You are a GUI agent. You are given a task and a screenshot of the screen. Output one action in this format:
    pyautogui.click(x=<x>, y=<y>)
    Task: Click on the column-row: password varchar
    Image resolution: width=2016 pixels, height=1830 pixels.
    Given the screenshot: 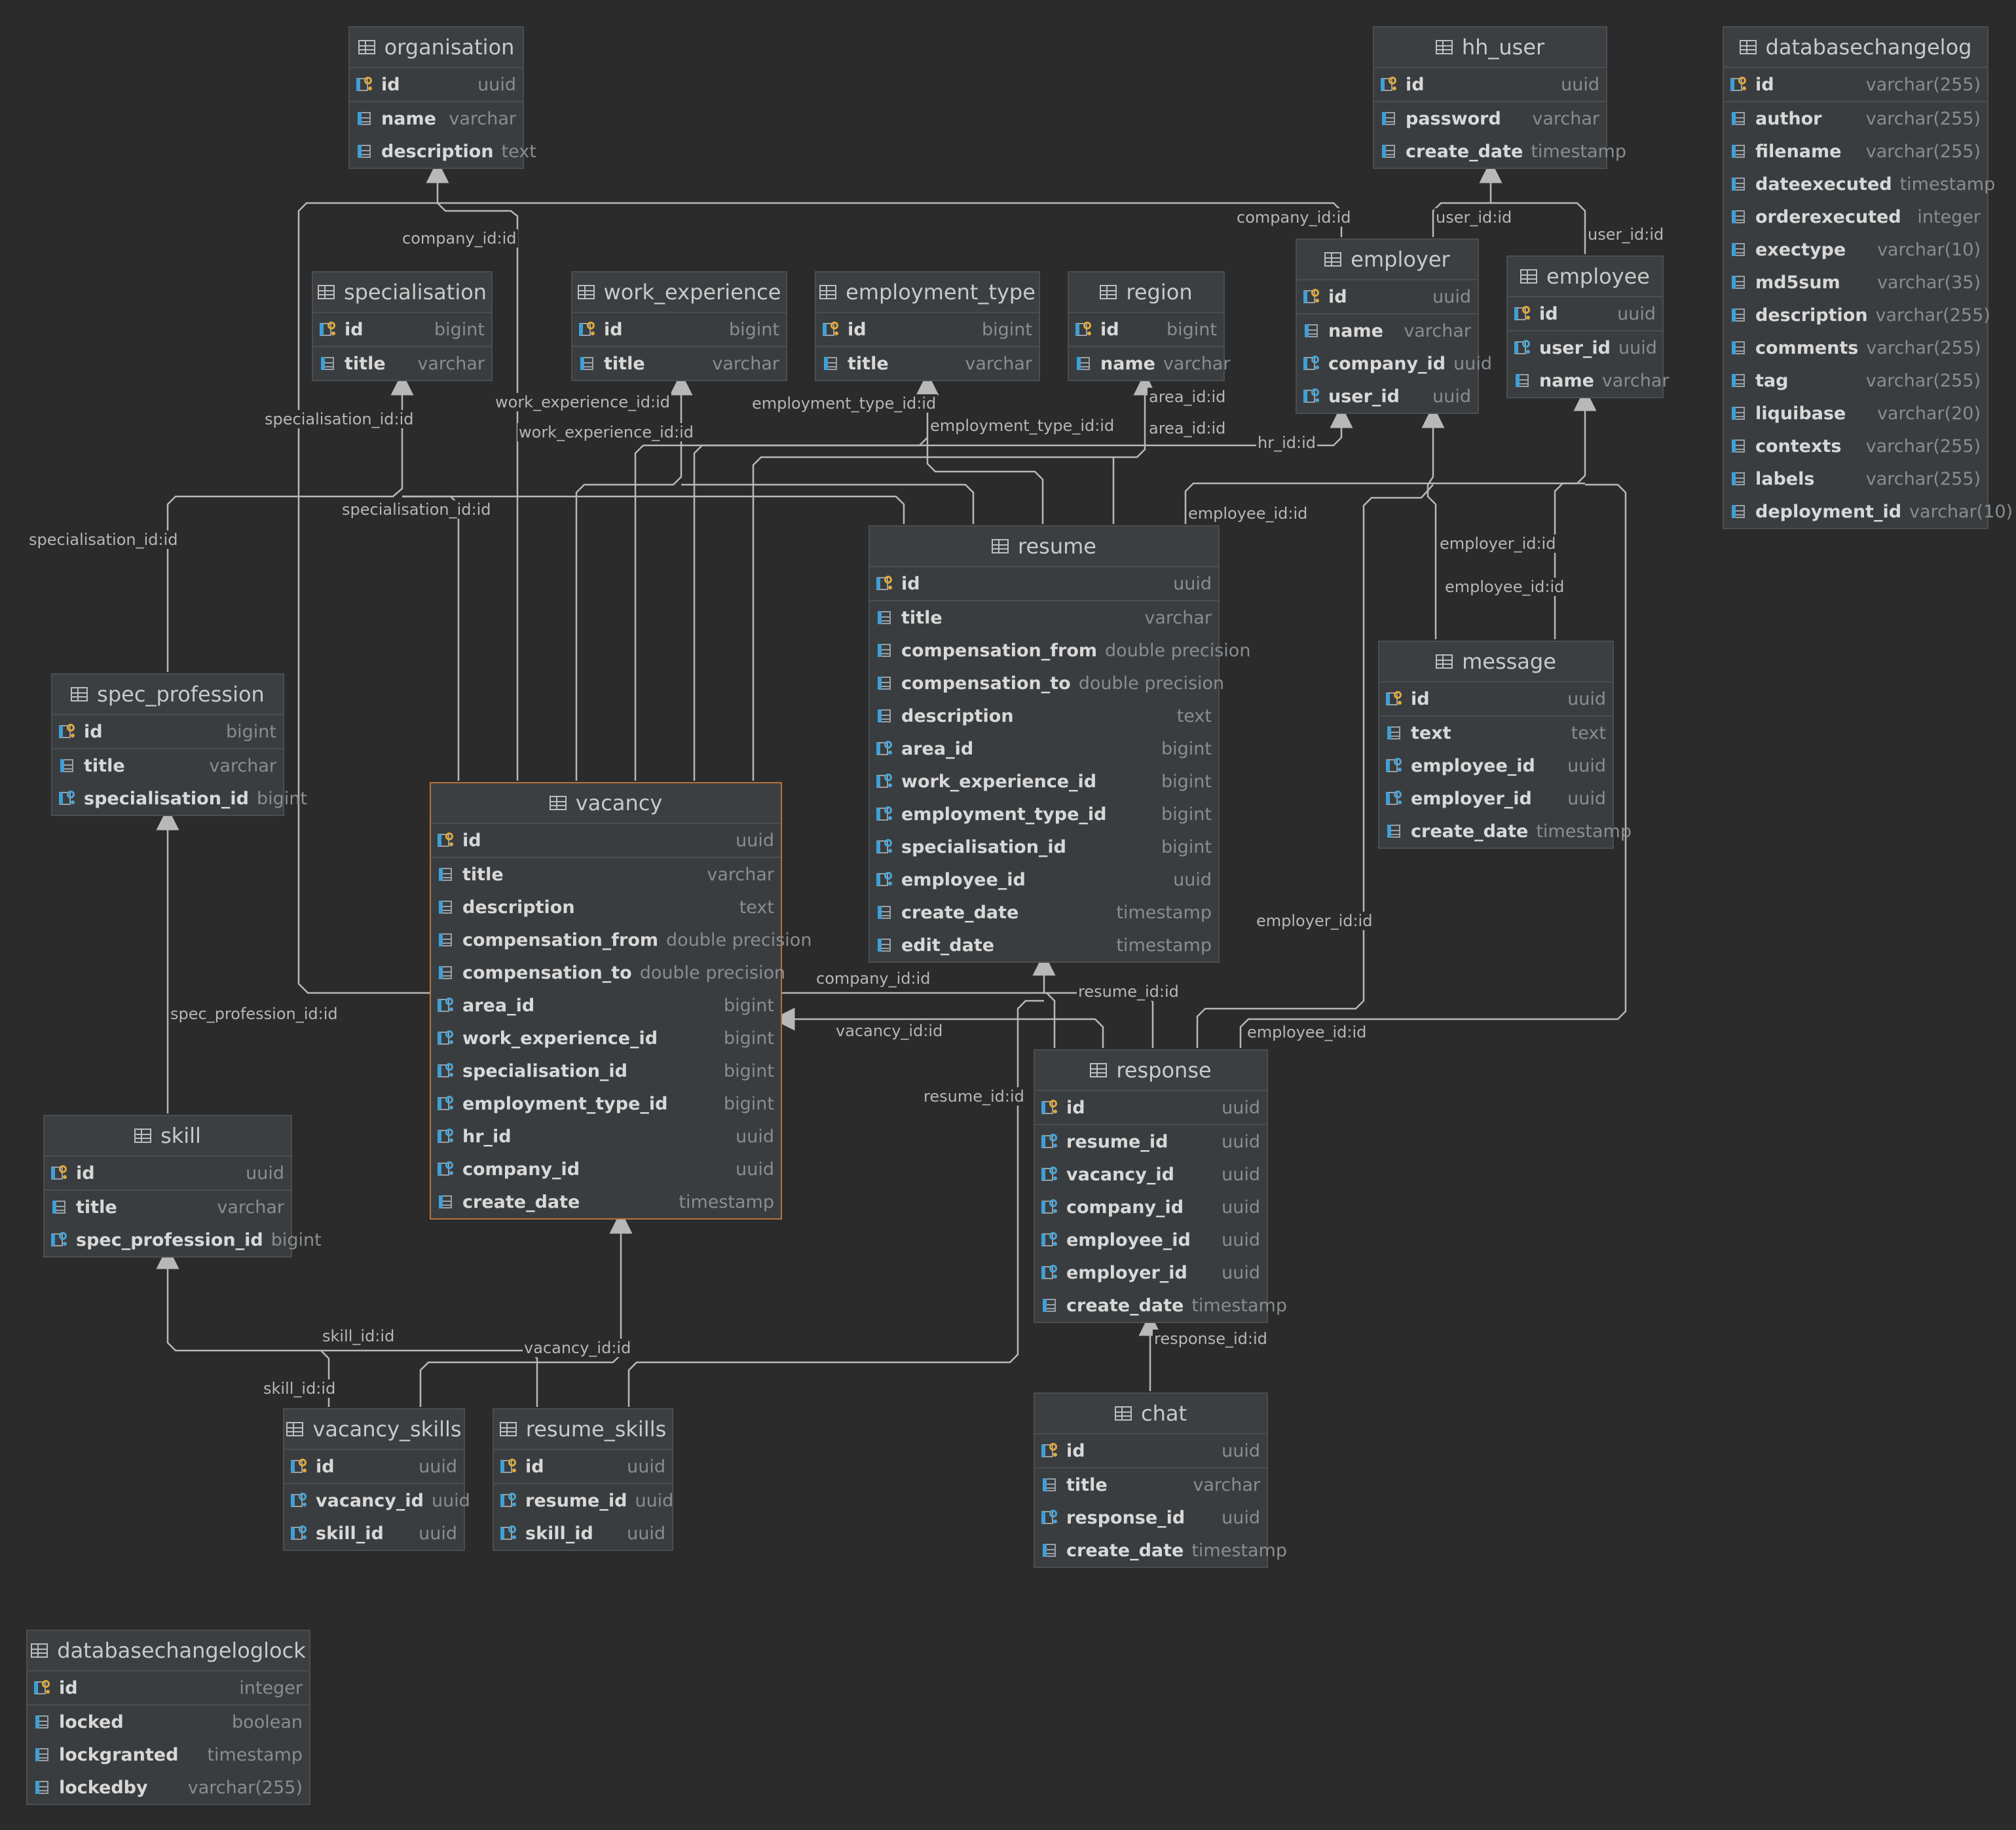 What is the action you would take?
    pyautogui.click(x=1490, y=119)
    